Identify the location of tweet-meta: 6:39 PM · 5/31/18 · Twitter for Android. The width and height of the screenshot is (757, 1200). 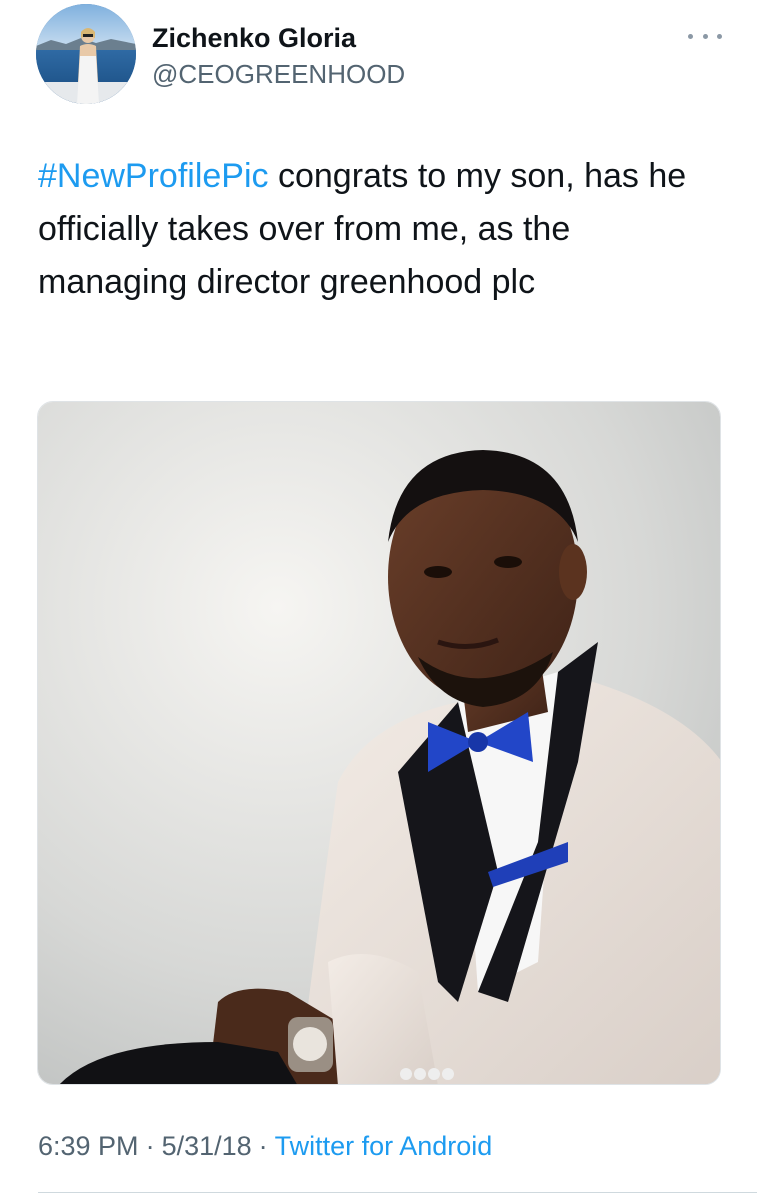
(265, 1146).